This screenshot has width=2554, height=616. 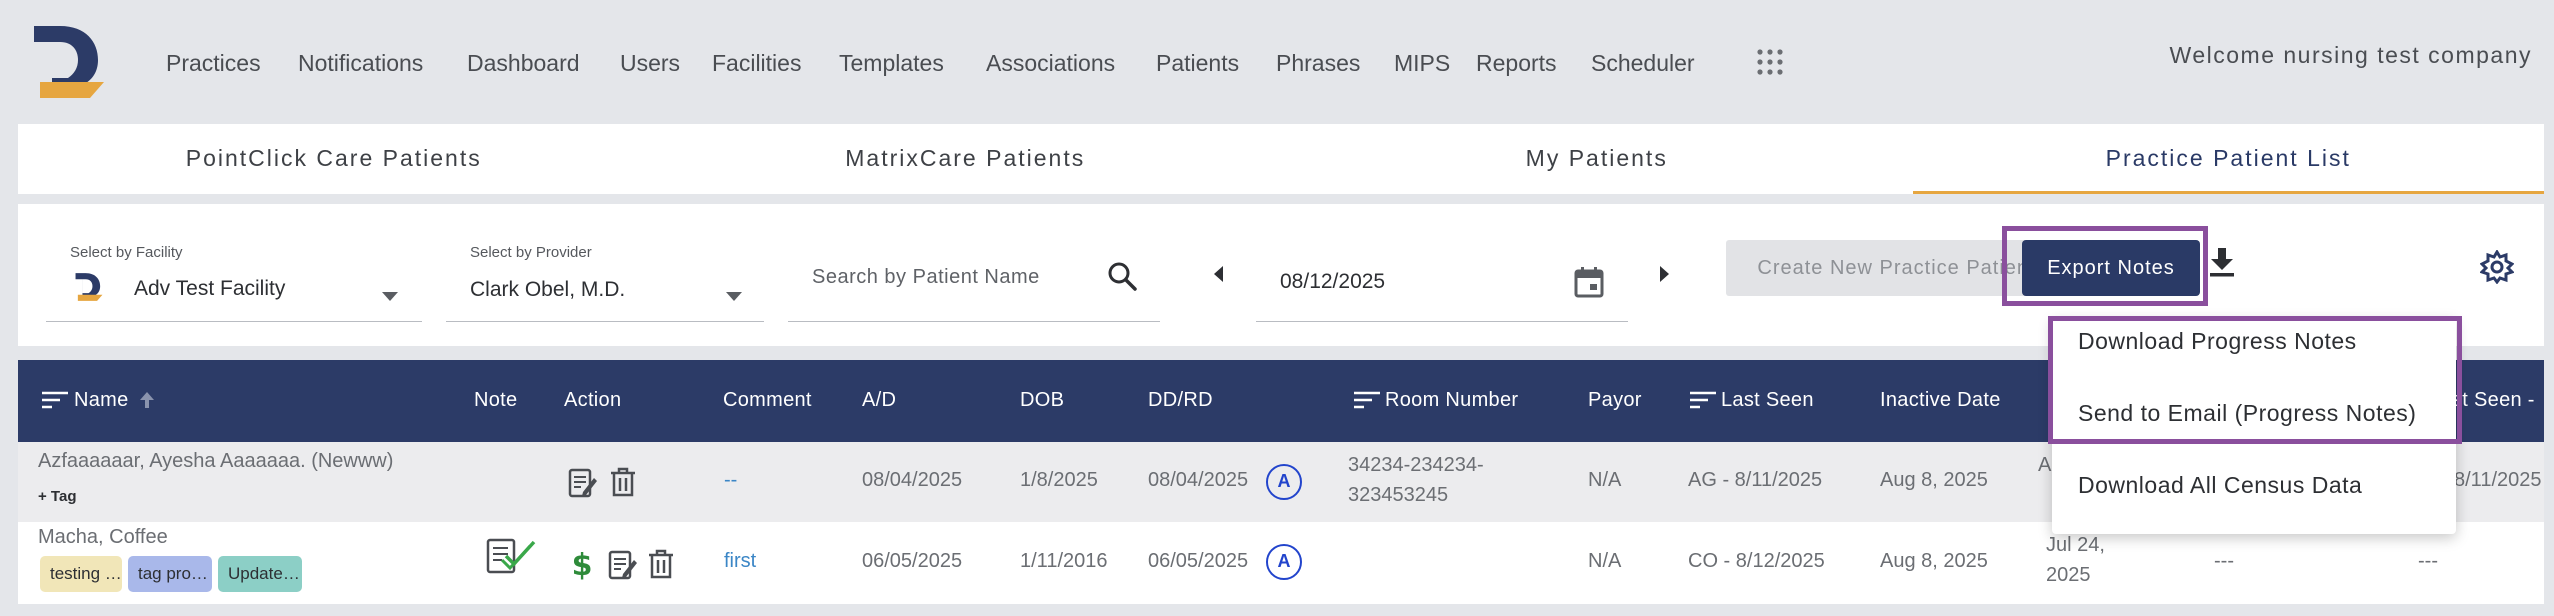 I want to click on patient-search-placeholder: Search by Patient Name, so click(x=926, y=277).